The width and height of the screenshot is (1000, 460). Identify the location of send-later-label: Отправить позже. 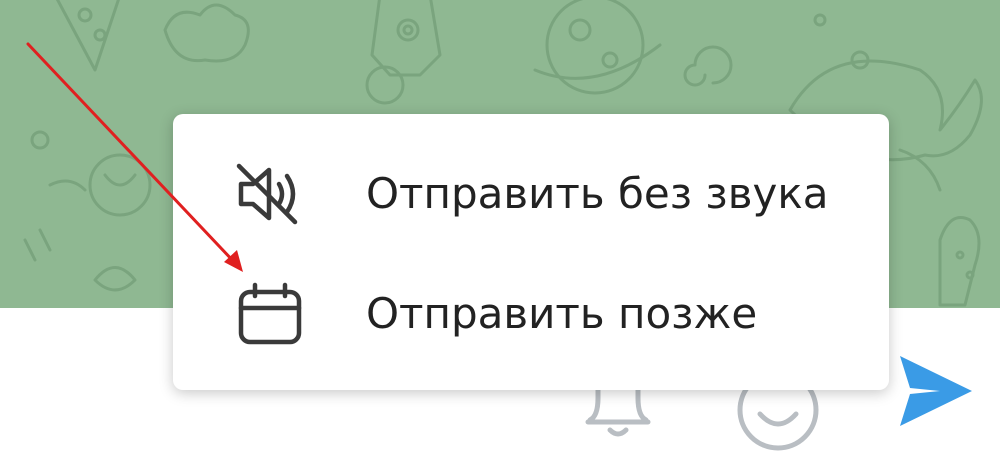
(562, 313).